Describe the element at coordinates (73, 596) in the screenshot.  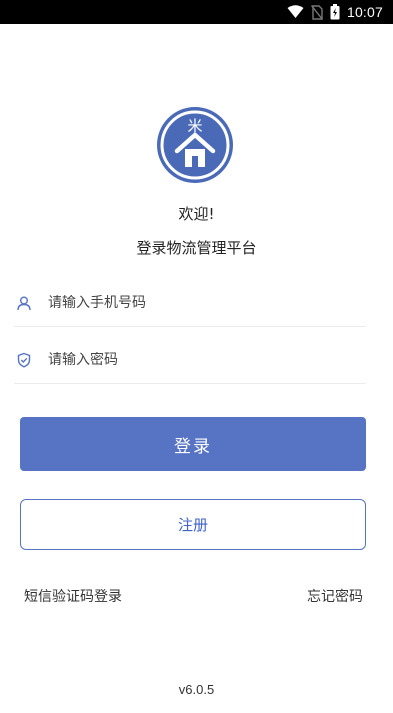
I see `sms-login-link: 短信验证码登录` at that location.